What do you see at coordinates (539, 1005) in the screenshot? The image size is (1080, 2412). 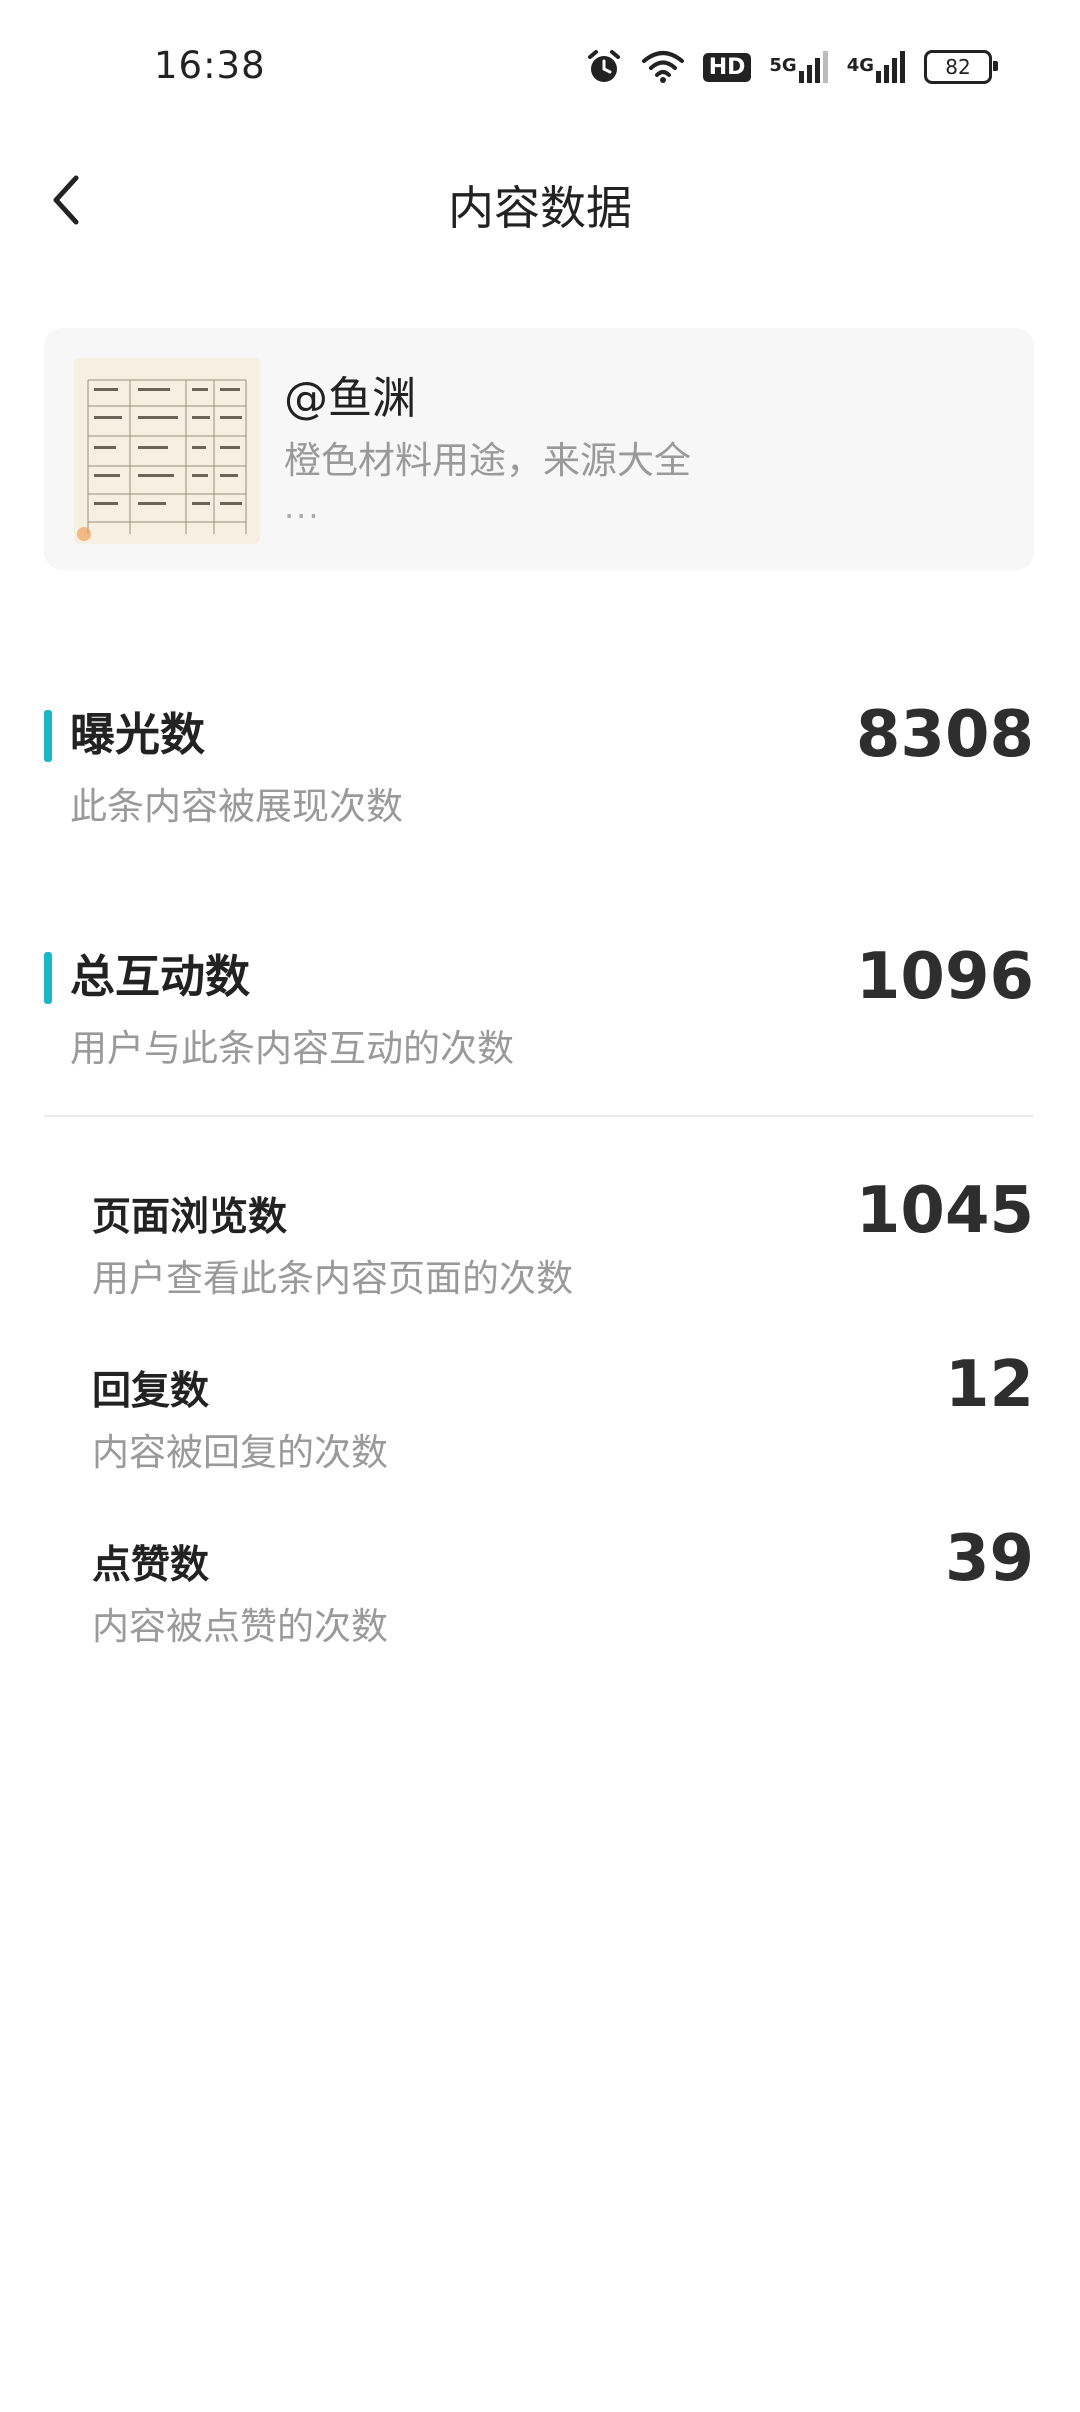 I see `metric-interactions: 总互动数 用户与此条内容互动的次数 1096` at bounding box center [539, 1005].